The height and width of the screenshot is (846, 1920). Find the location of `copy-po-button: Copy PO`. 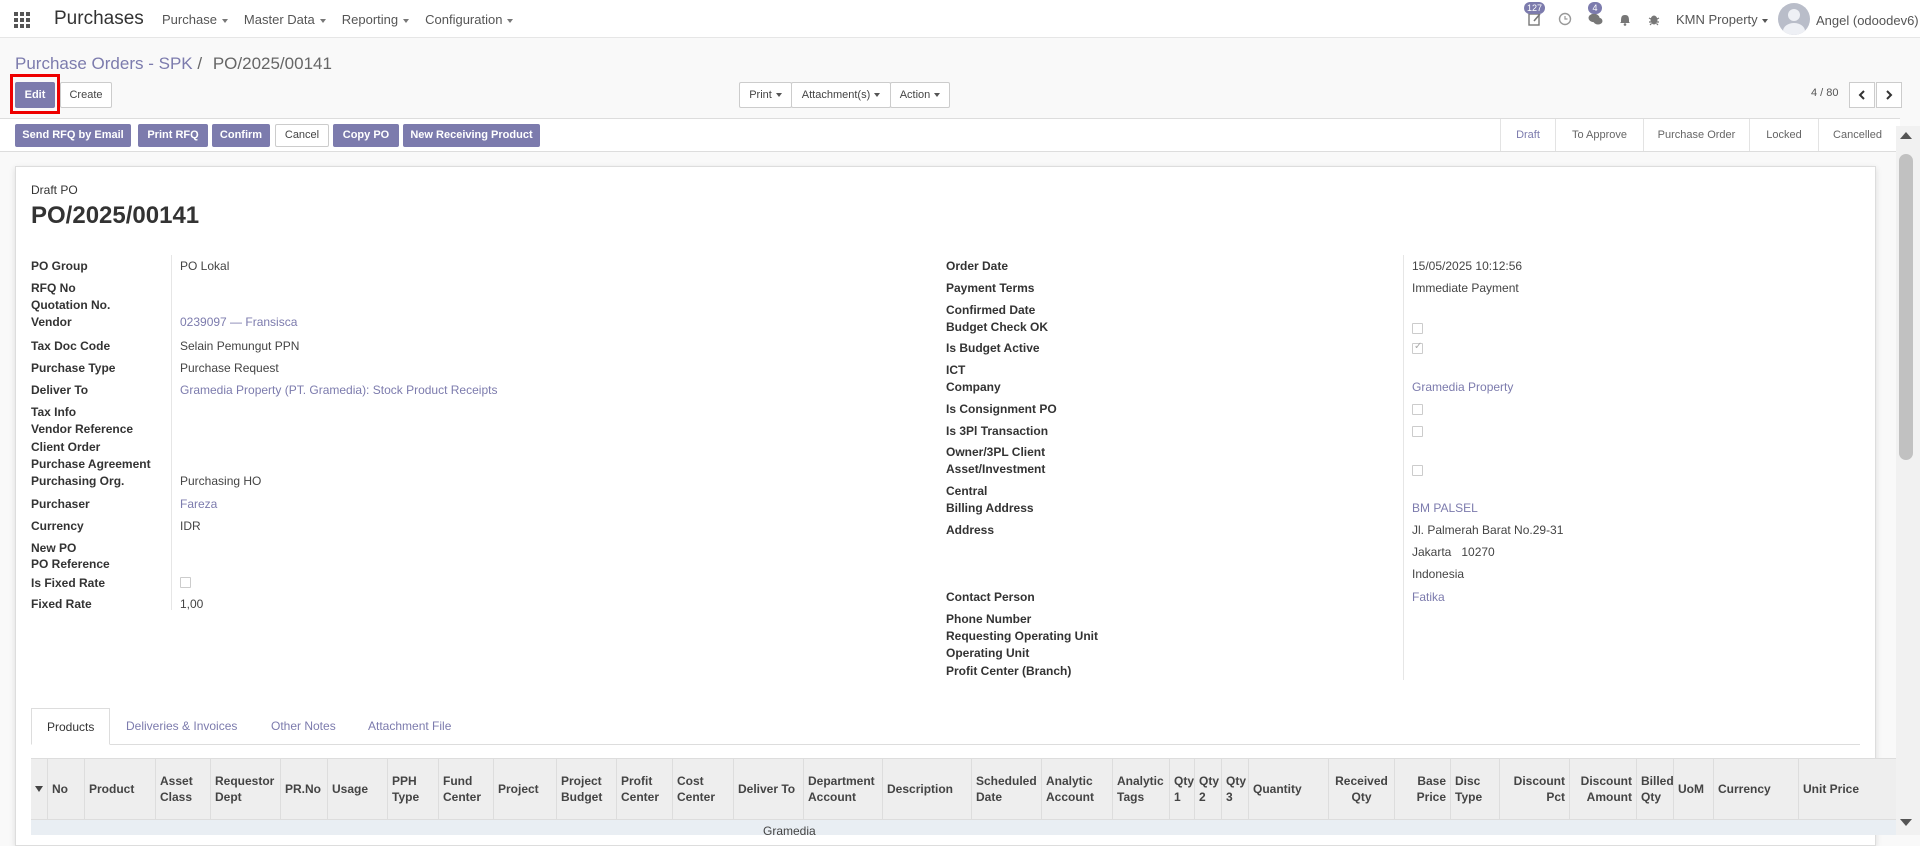

copy-po-button: Copy PO is located at coordinates (366, 135).